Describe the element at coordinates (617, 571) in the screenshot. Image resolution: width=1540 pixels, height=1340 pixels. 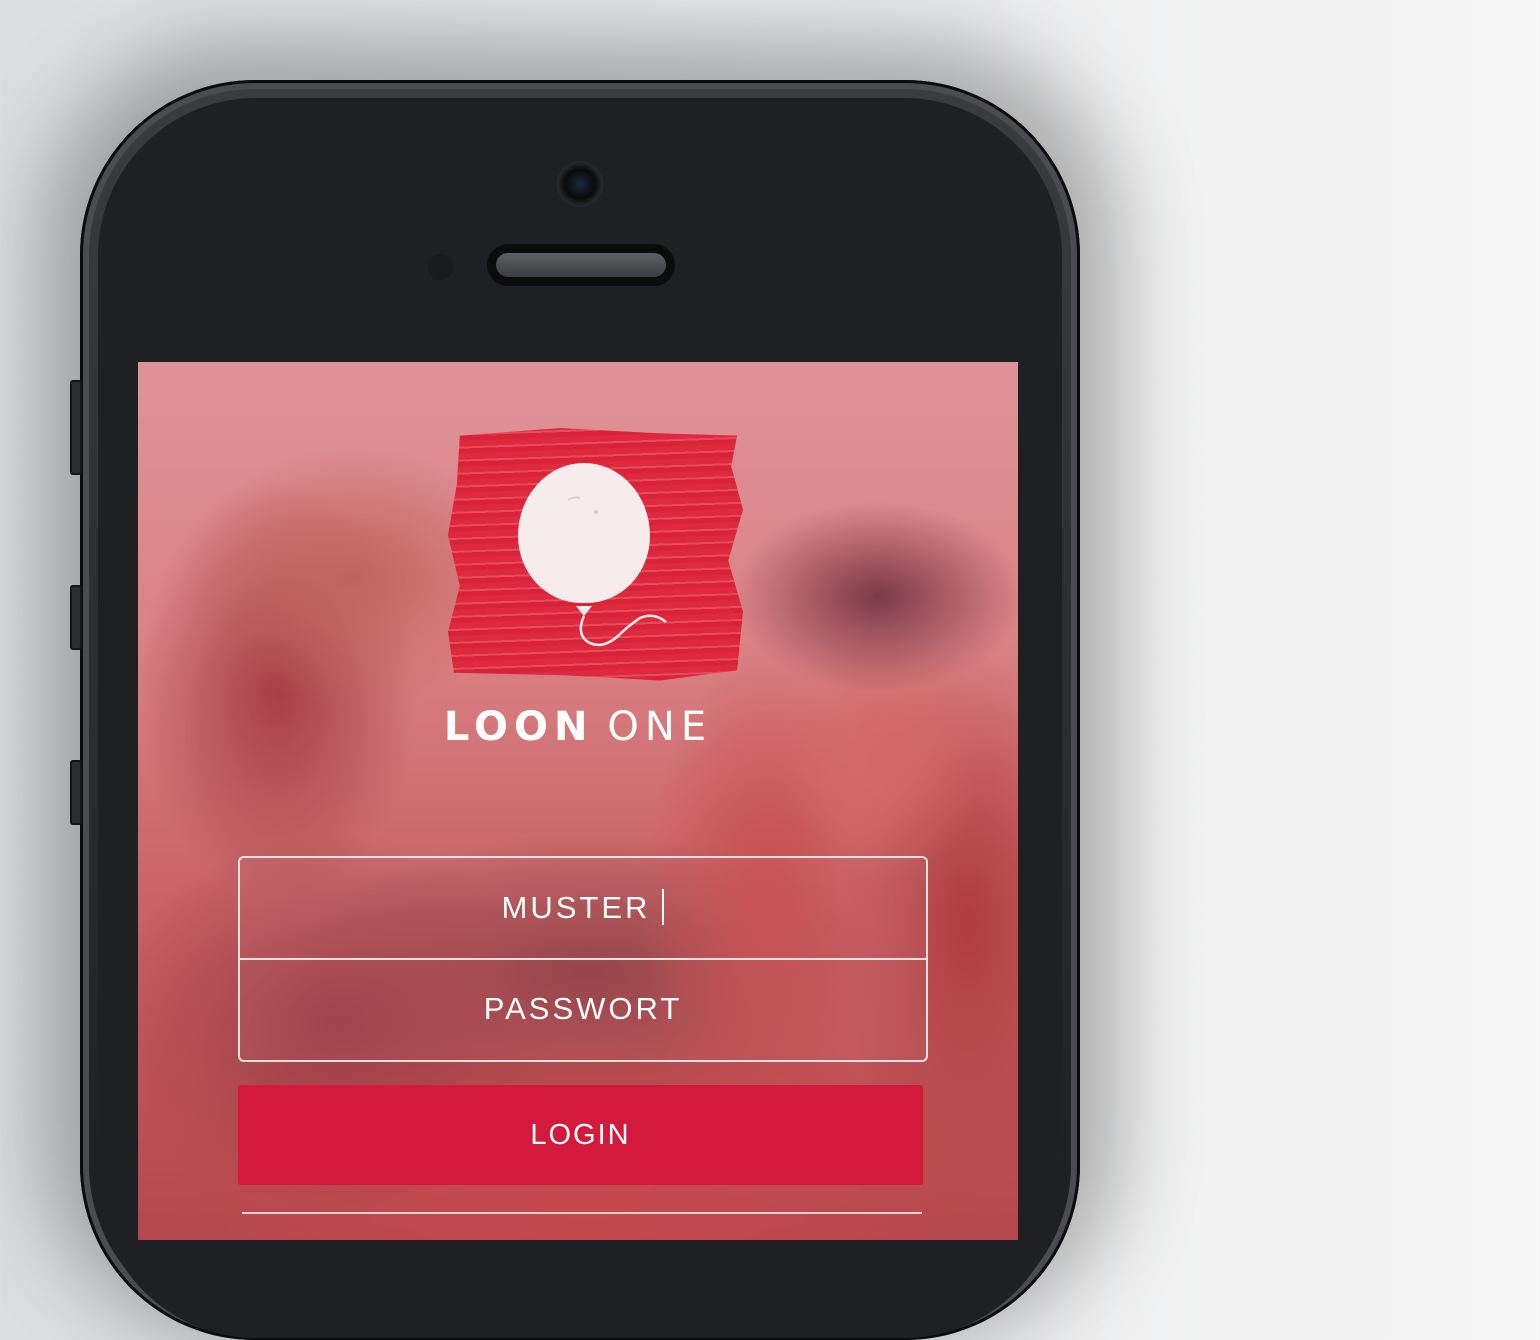
I see `balloon-string-icon` at that location.